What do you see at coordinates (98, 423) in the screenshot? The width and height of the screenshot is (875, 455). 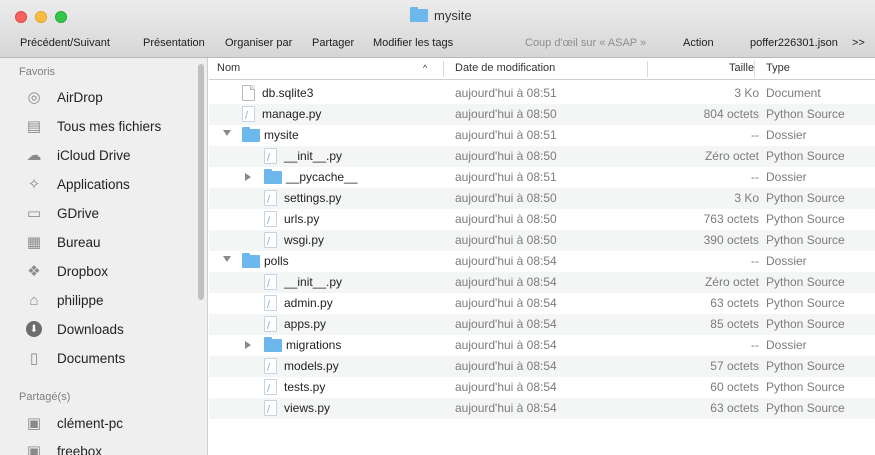 I see `sidebar-item-cl-ment-pc: ▣ clément-pc` at bounding box center [98, 423].